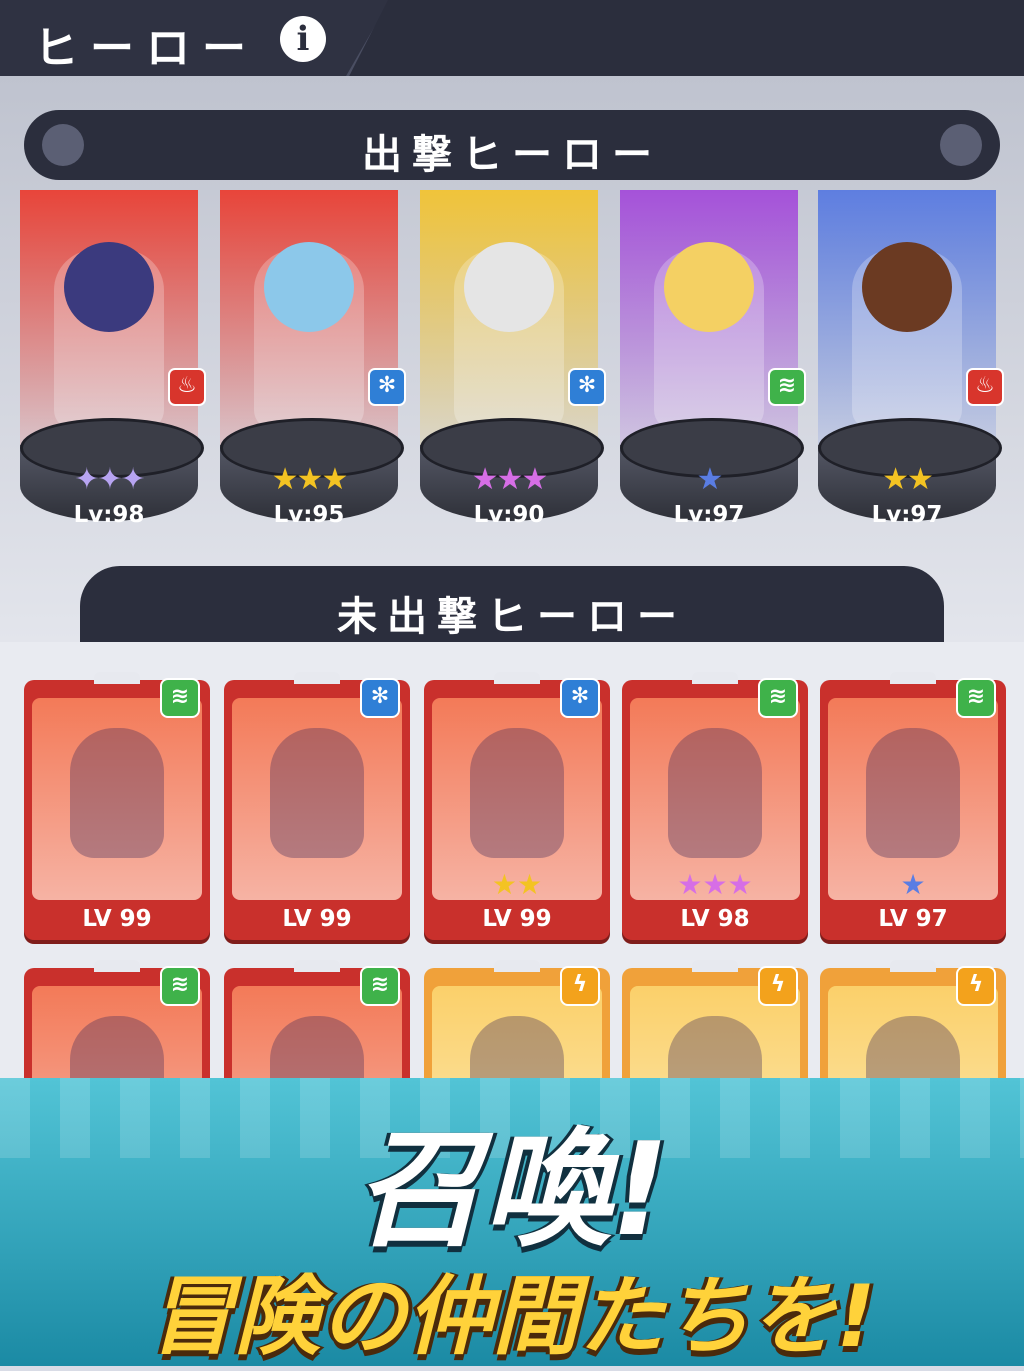 The image size is (1024, 1371). Describe the element at coordinates (715, 884) in the screenshot. I see `card-star-rating: ★★★` at that location.